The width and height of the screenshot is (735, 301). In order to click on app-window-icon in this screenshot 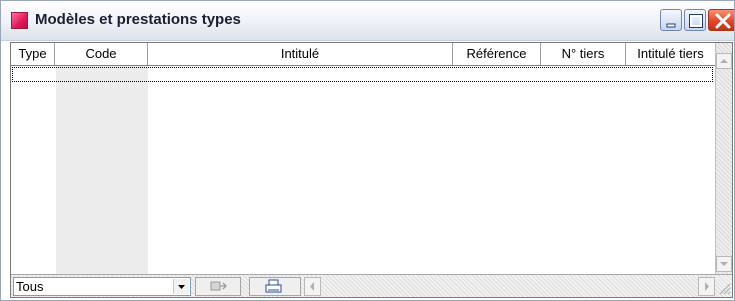, I will do `click(19, 20)`.